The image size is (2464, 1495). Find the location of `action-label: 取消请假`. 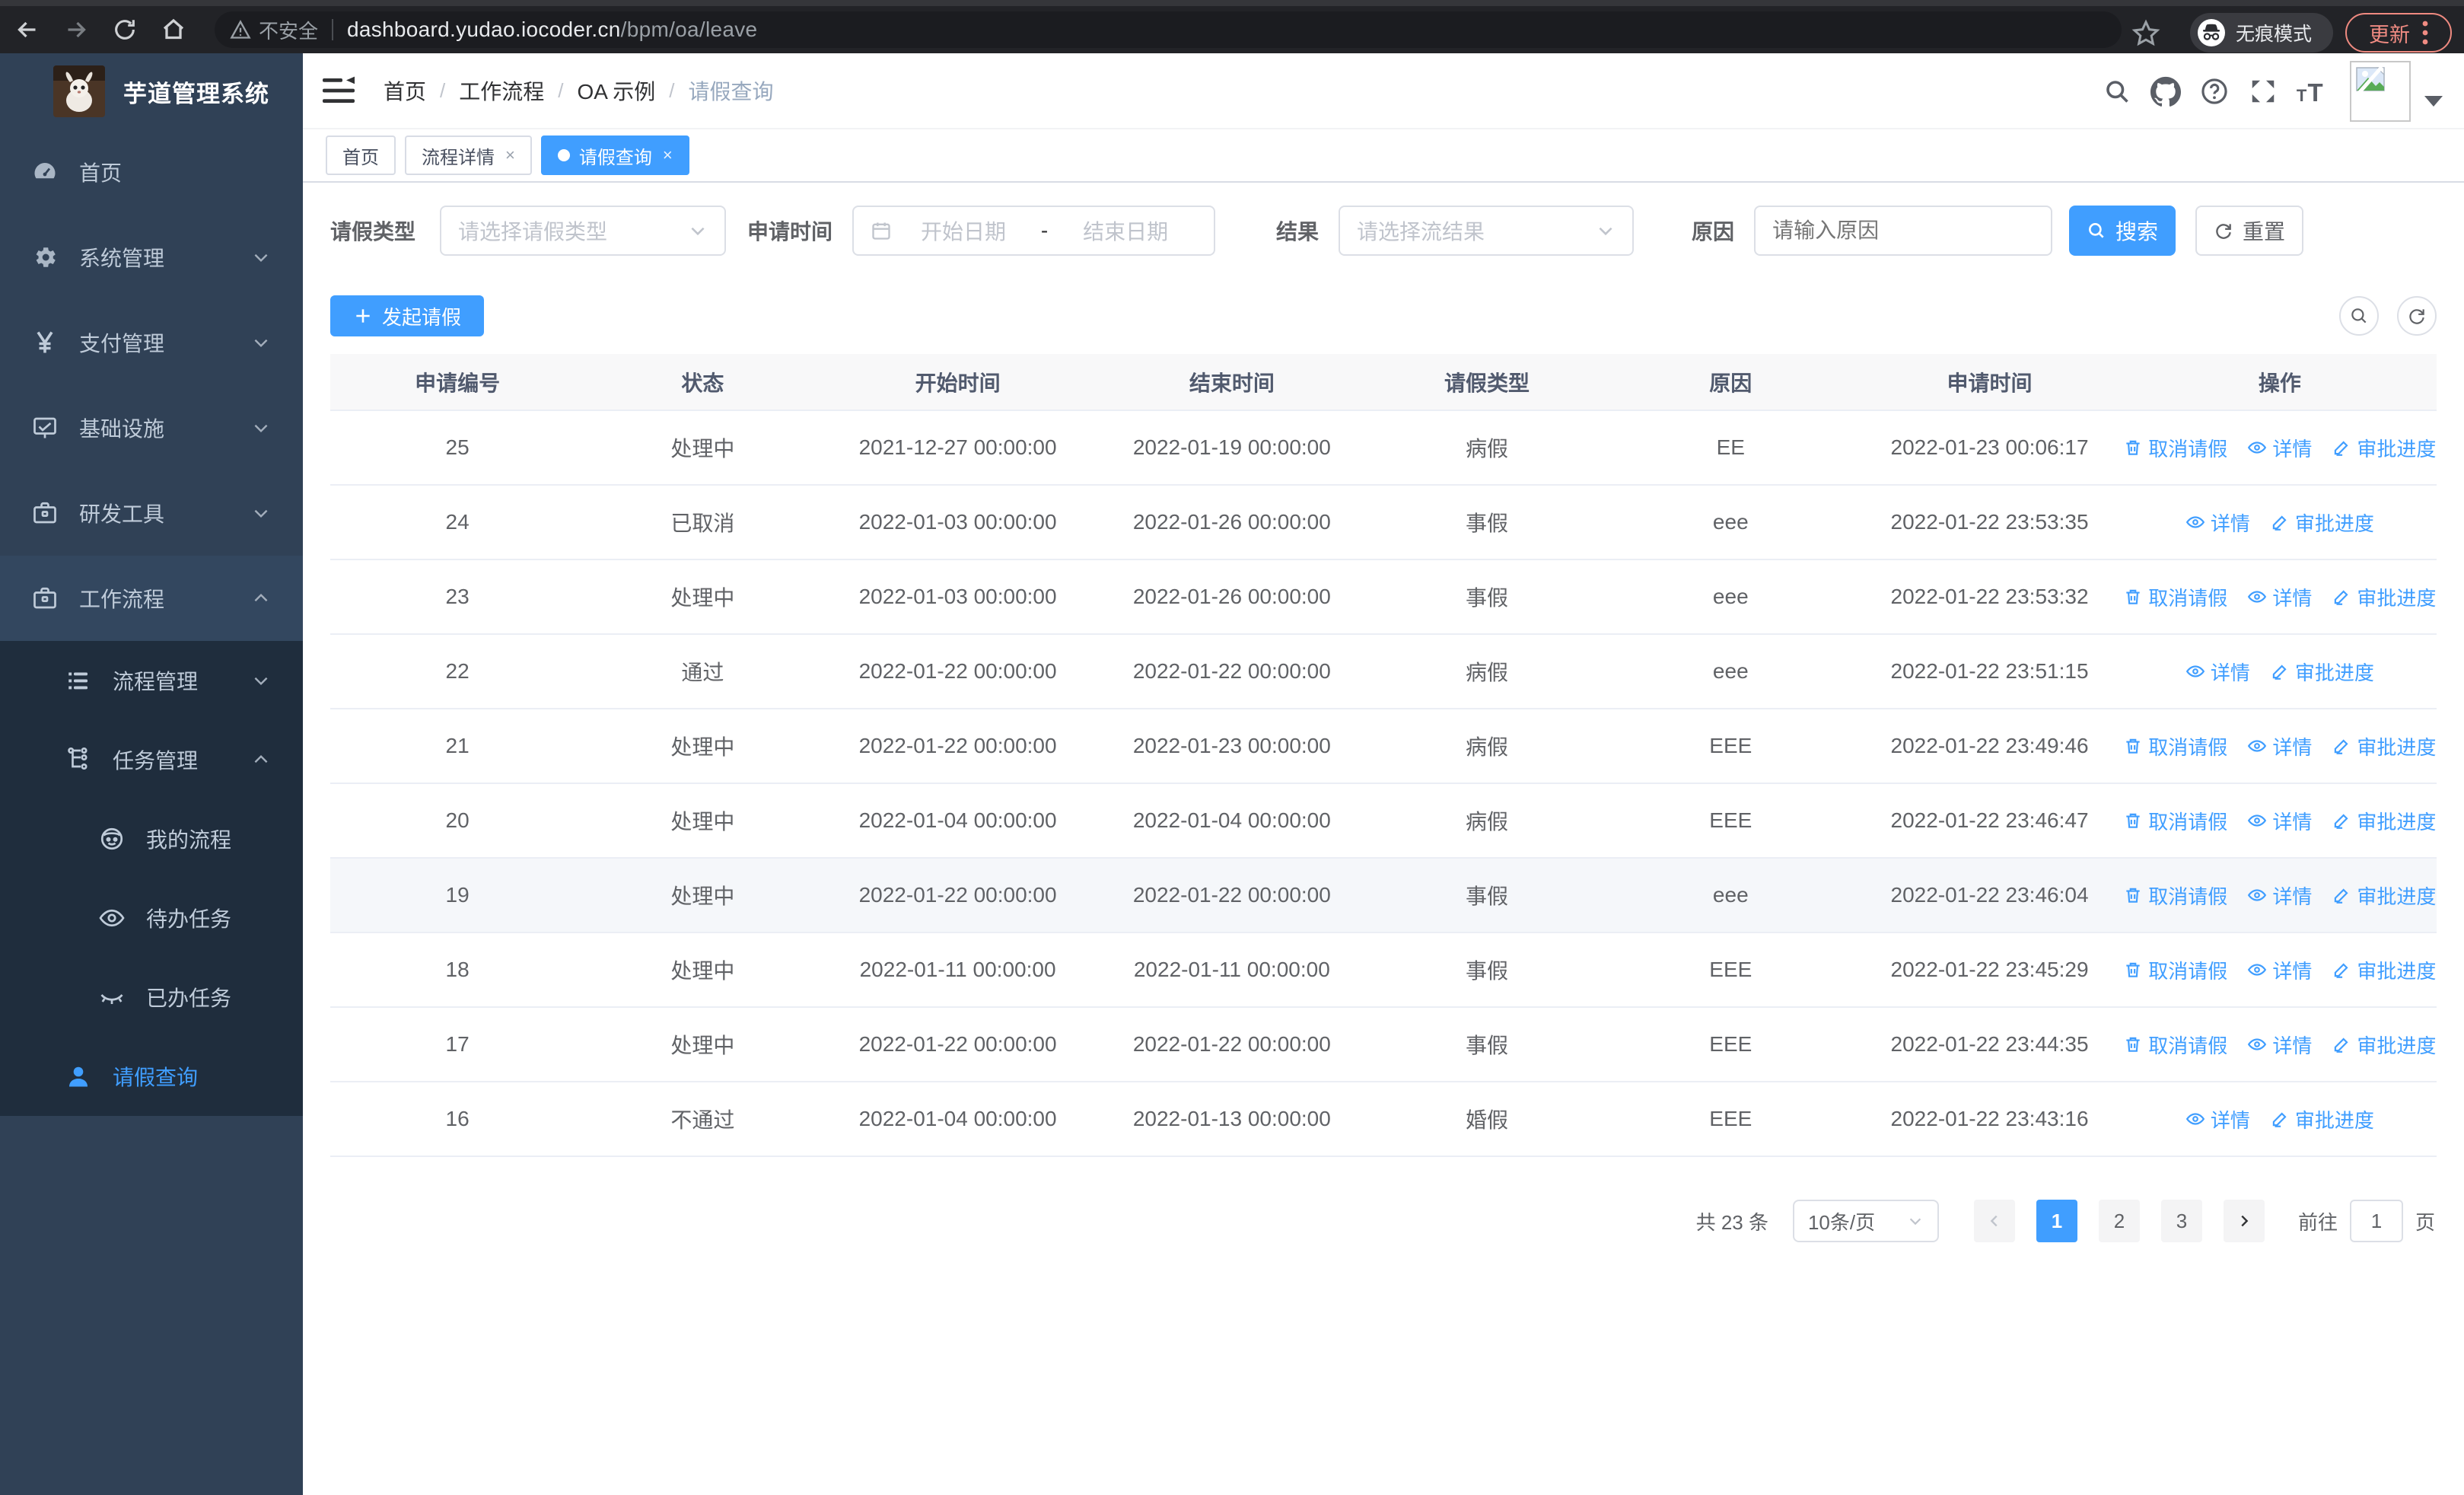

action-label: 取消请假 is located at coordinates (2188, 822).